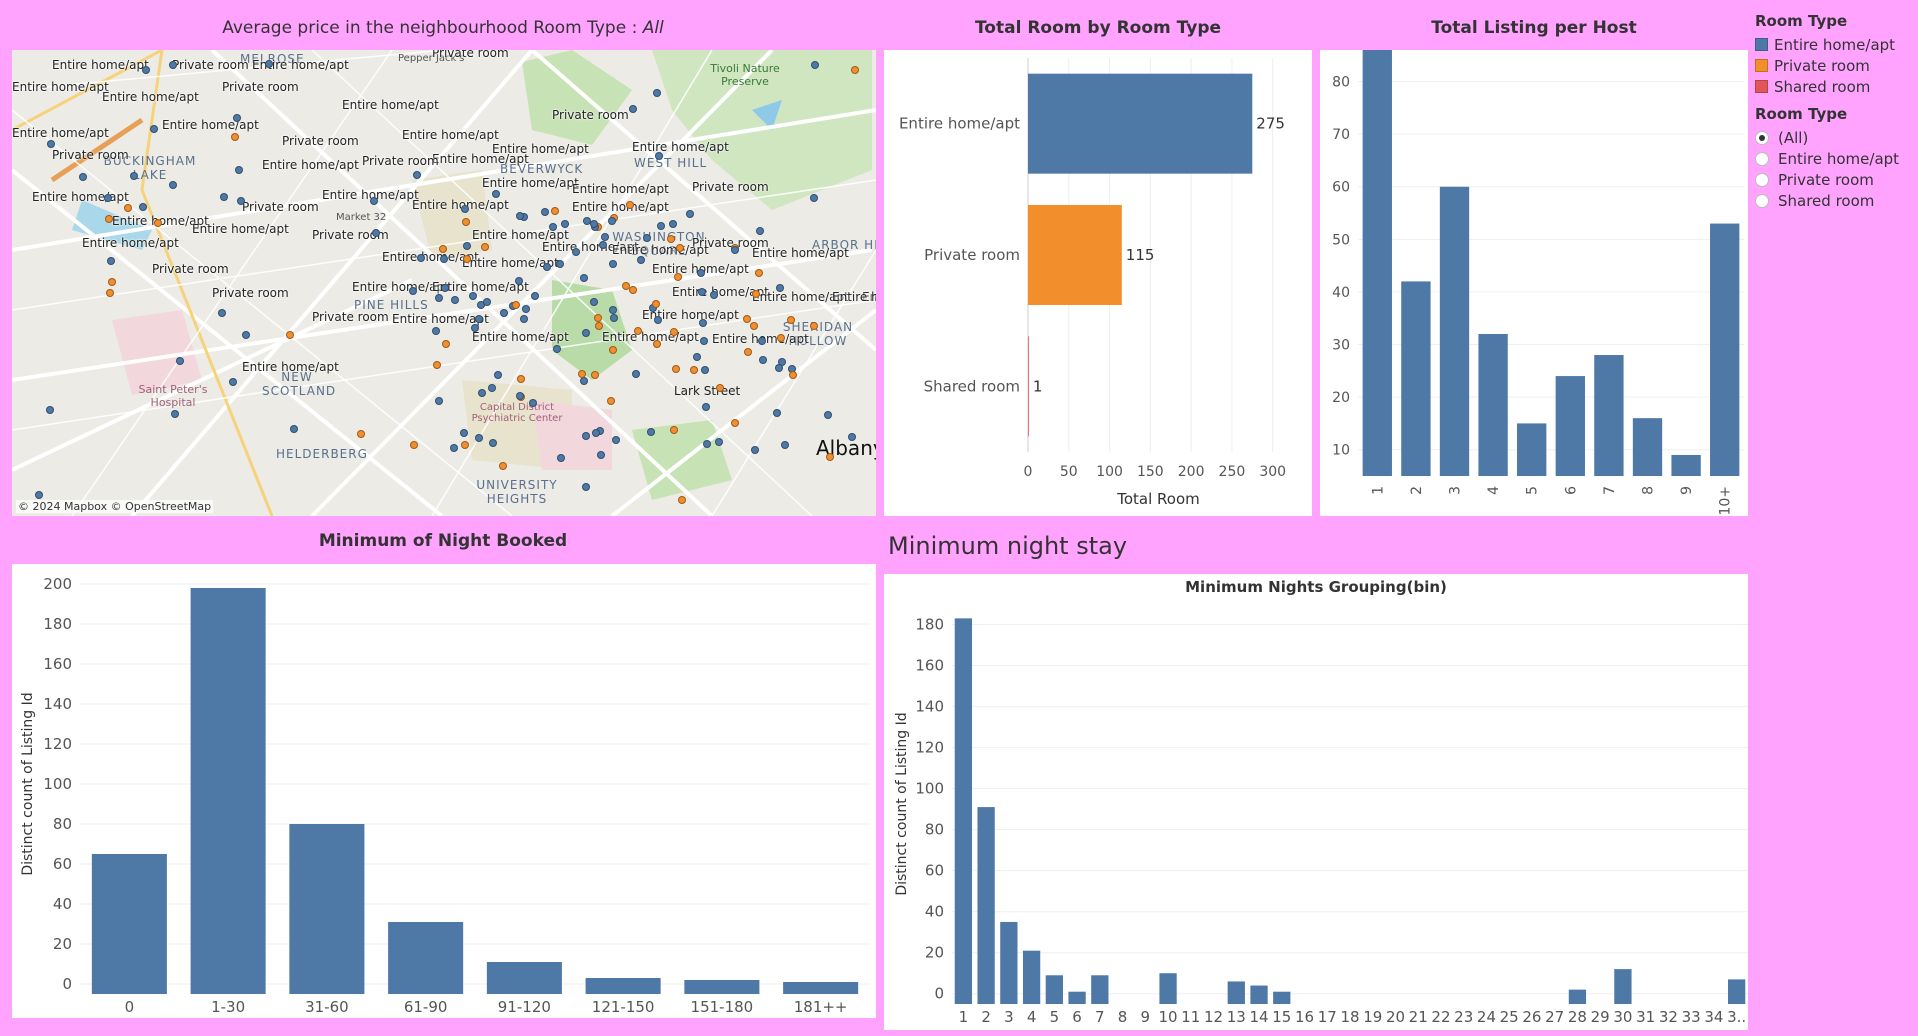  Describe the element at coordinates (1827, 86) in the screenshot. I see `legend-item: Shared room` at that location.